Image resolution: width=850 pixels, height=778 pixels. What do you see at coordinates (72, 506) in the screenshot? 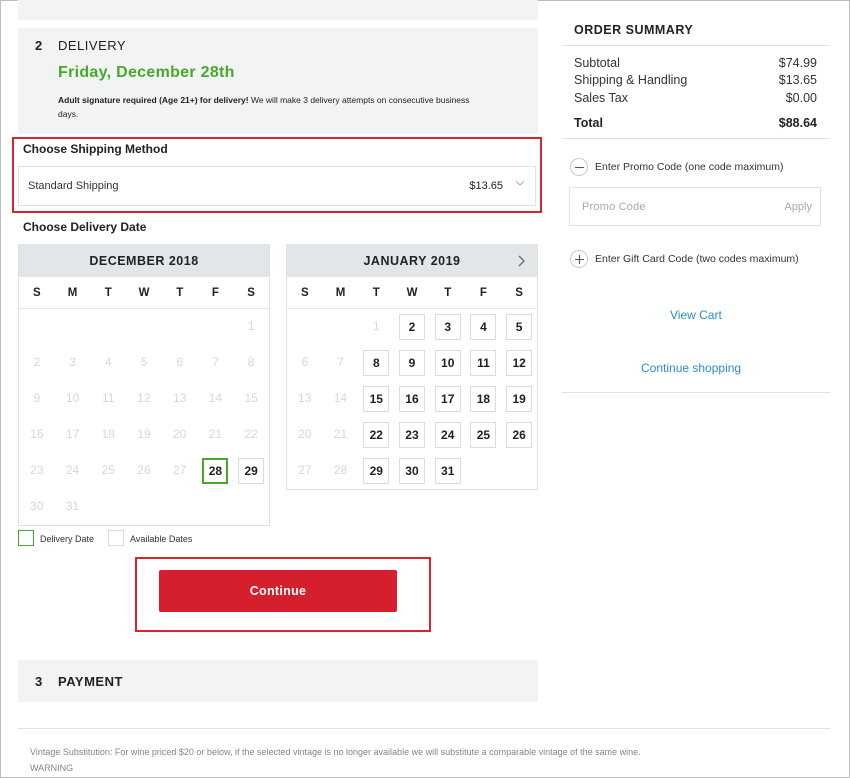
I see `calendar-day-number: 31` at bounding box center [72, 506].